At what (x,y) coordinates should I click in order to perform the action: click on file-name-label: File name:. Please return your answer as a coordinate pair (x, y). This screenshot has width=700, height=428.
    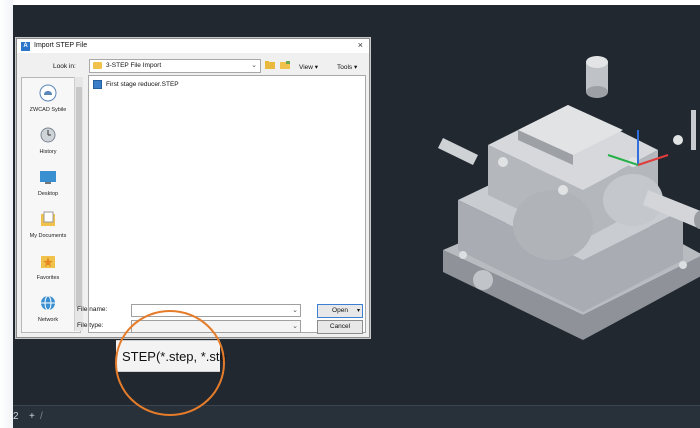
    Looking at the image, I should click on (92, 309).